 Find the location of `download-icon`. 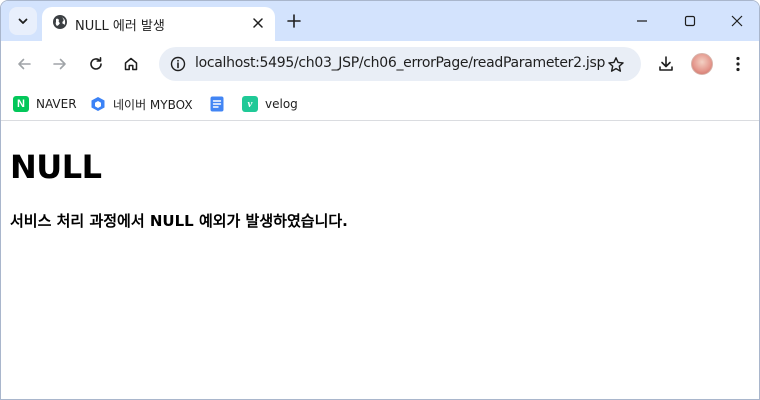

download-icon is located at coordinates (666, 63).